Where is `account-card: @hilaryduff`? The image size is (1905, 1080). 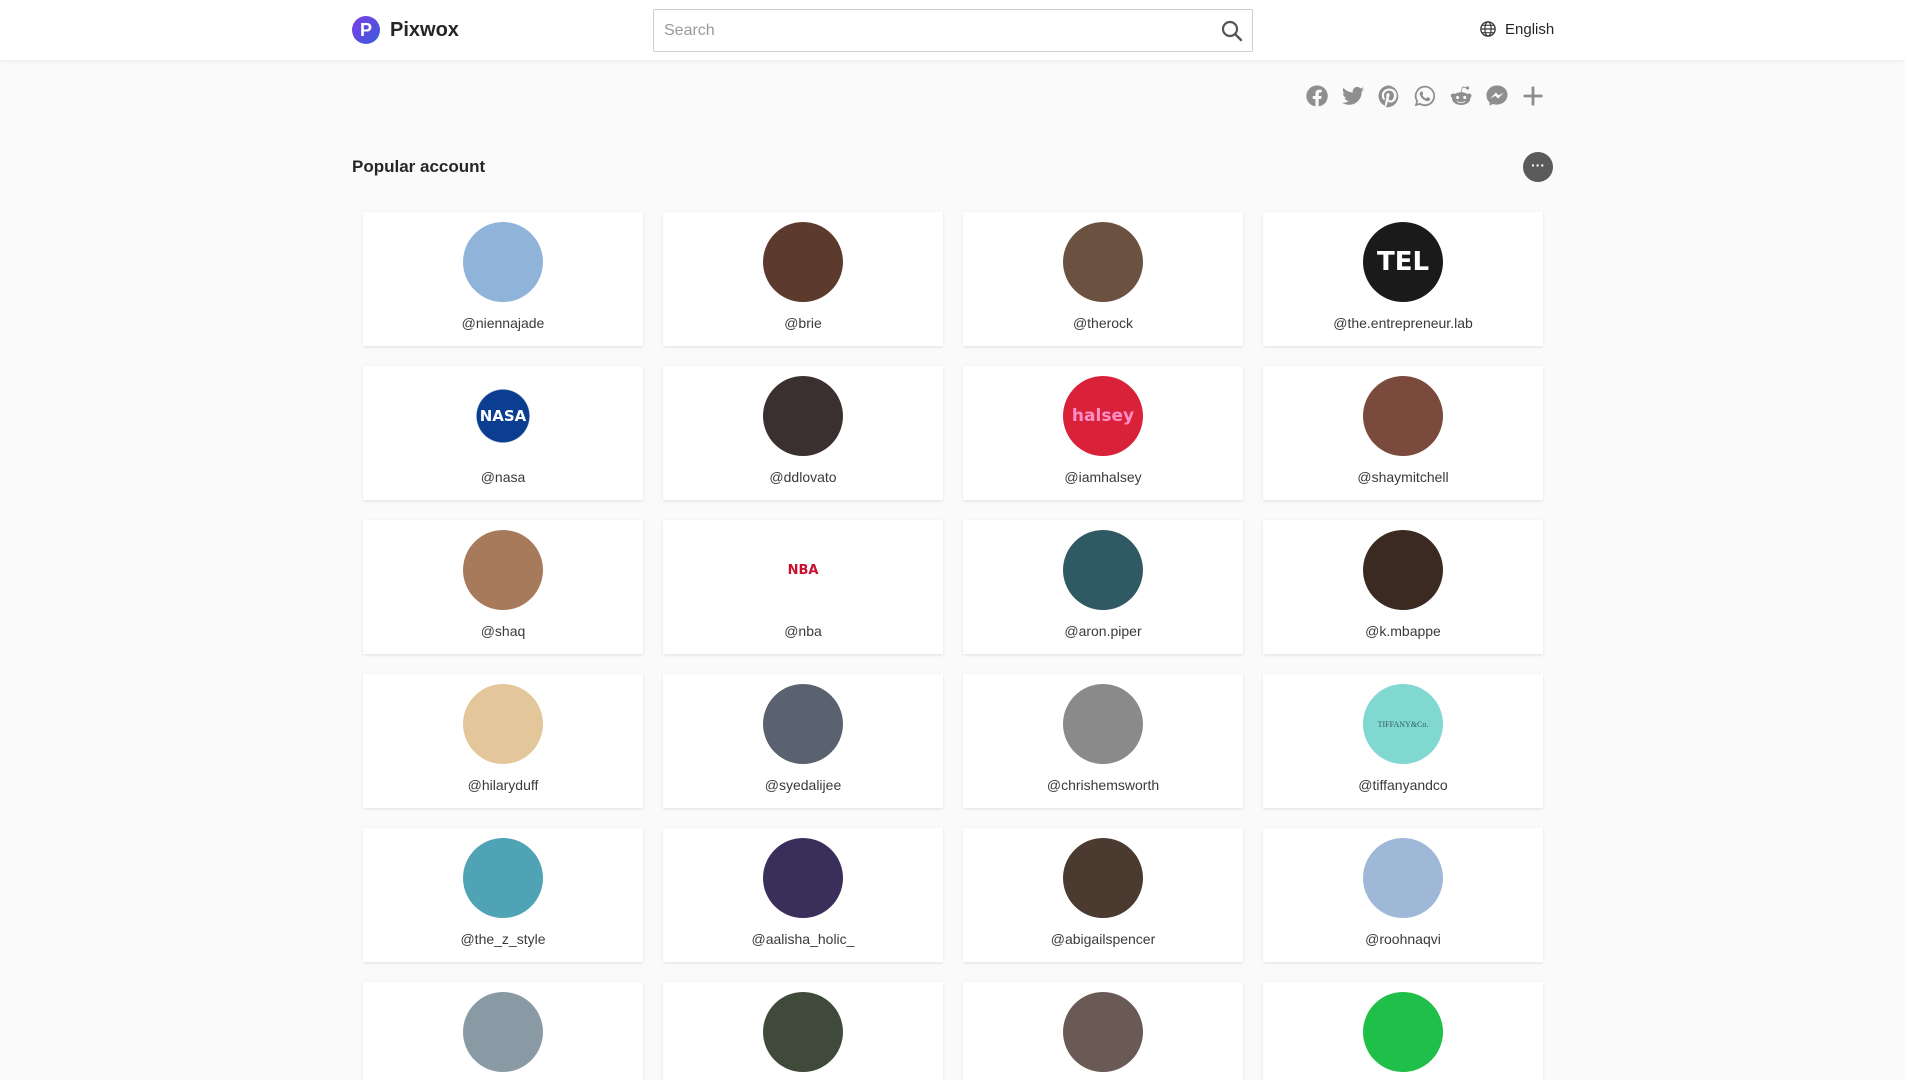 account-card: @hilaryduff is located at coordinates (503, 741).